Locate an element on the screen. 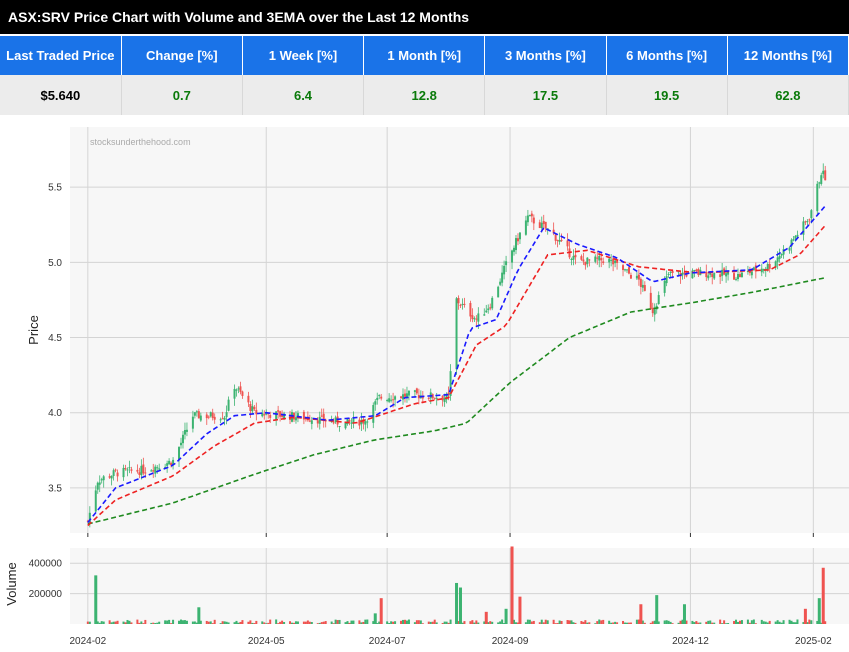 Image resolution: width=849 pixels, height=652 pixels. price-tick-label: 3.5 is located at coordinates (55, 488).